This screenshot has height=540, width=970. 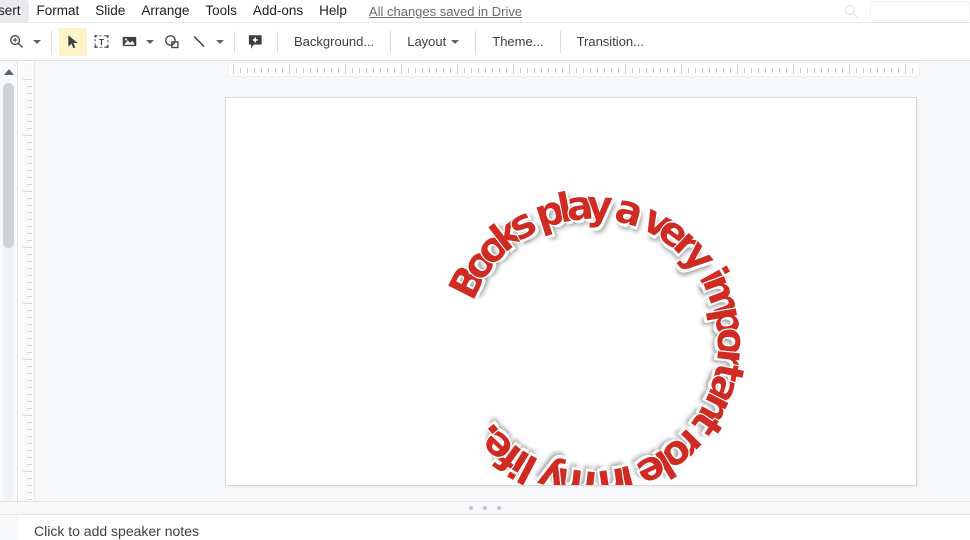 I want to click on layout-button: Layout, so click(x=433, y=42).